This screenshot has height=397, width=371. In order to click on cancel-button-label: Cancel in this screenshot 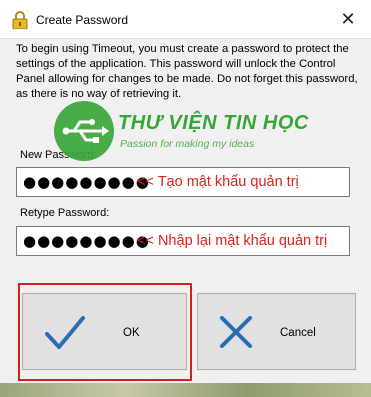, I will do `click(298, 333)`.